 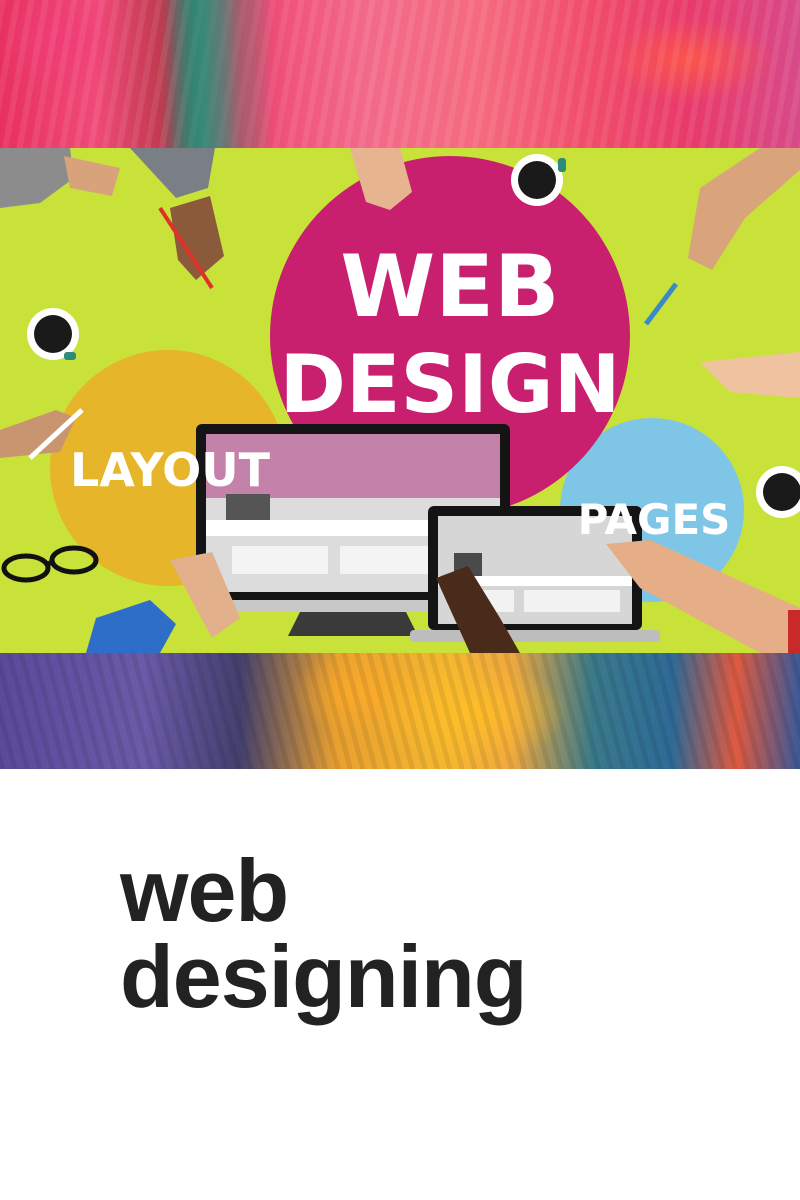 What do you see at coordinates (170, 470) in the screenshot?
I see `layout-text: LAYOUT` at bounding box center [170, 470].